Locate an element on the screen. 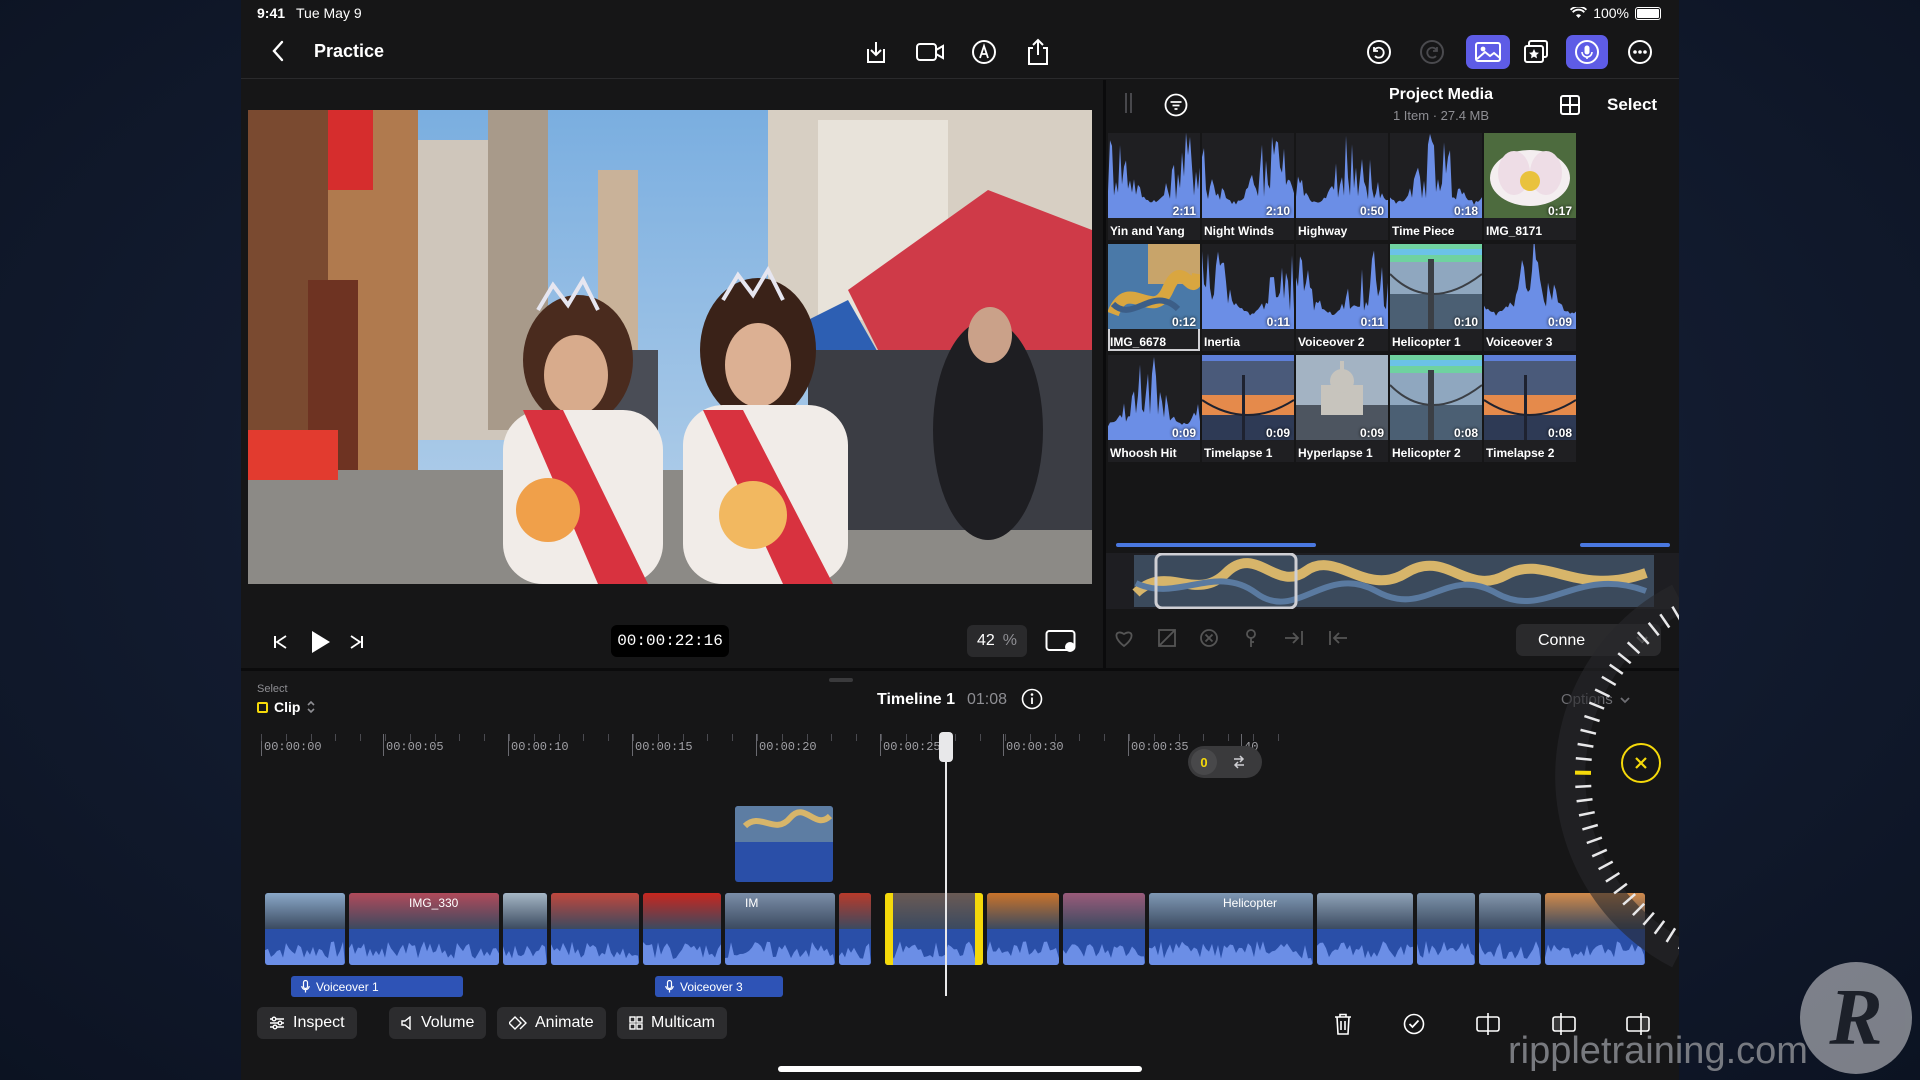 The height and width of the screenshot is (1080, 1920). animate-button: Animate is located at coordinates (551, 1023).